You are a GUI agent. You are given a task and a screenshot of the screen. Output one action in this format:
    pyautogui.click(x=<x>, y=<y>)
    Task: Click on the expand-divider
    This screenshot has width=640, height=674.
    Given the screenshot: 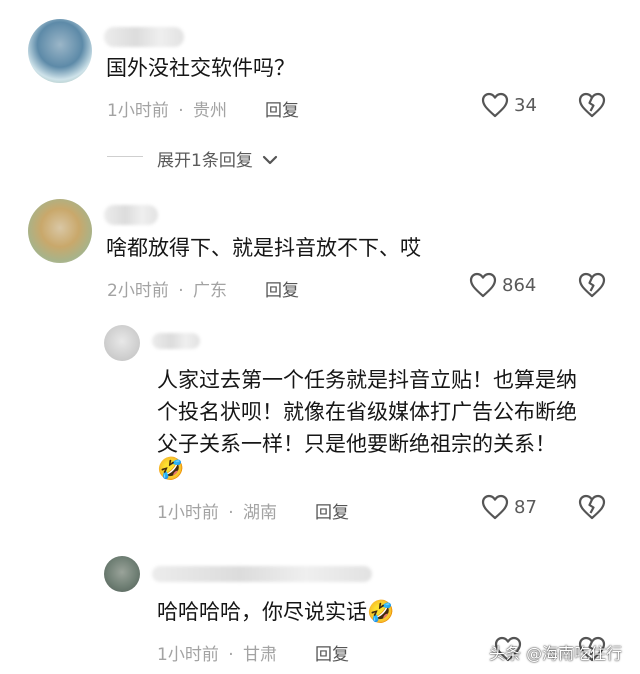 What is the action you would take?
    pyautogui.click(x=125, y=156)
    